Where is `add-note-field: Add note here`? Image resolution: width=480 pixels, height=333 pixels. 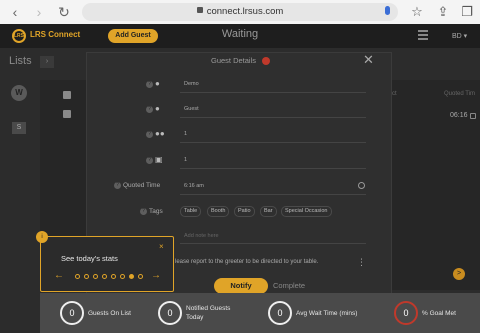 add-note-field: Add note here is located at coordinates (201, 236).